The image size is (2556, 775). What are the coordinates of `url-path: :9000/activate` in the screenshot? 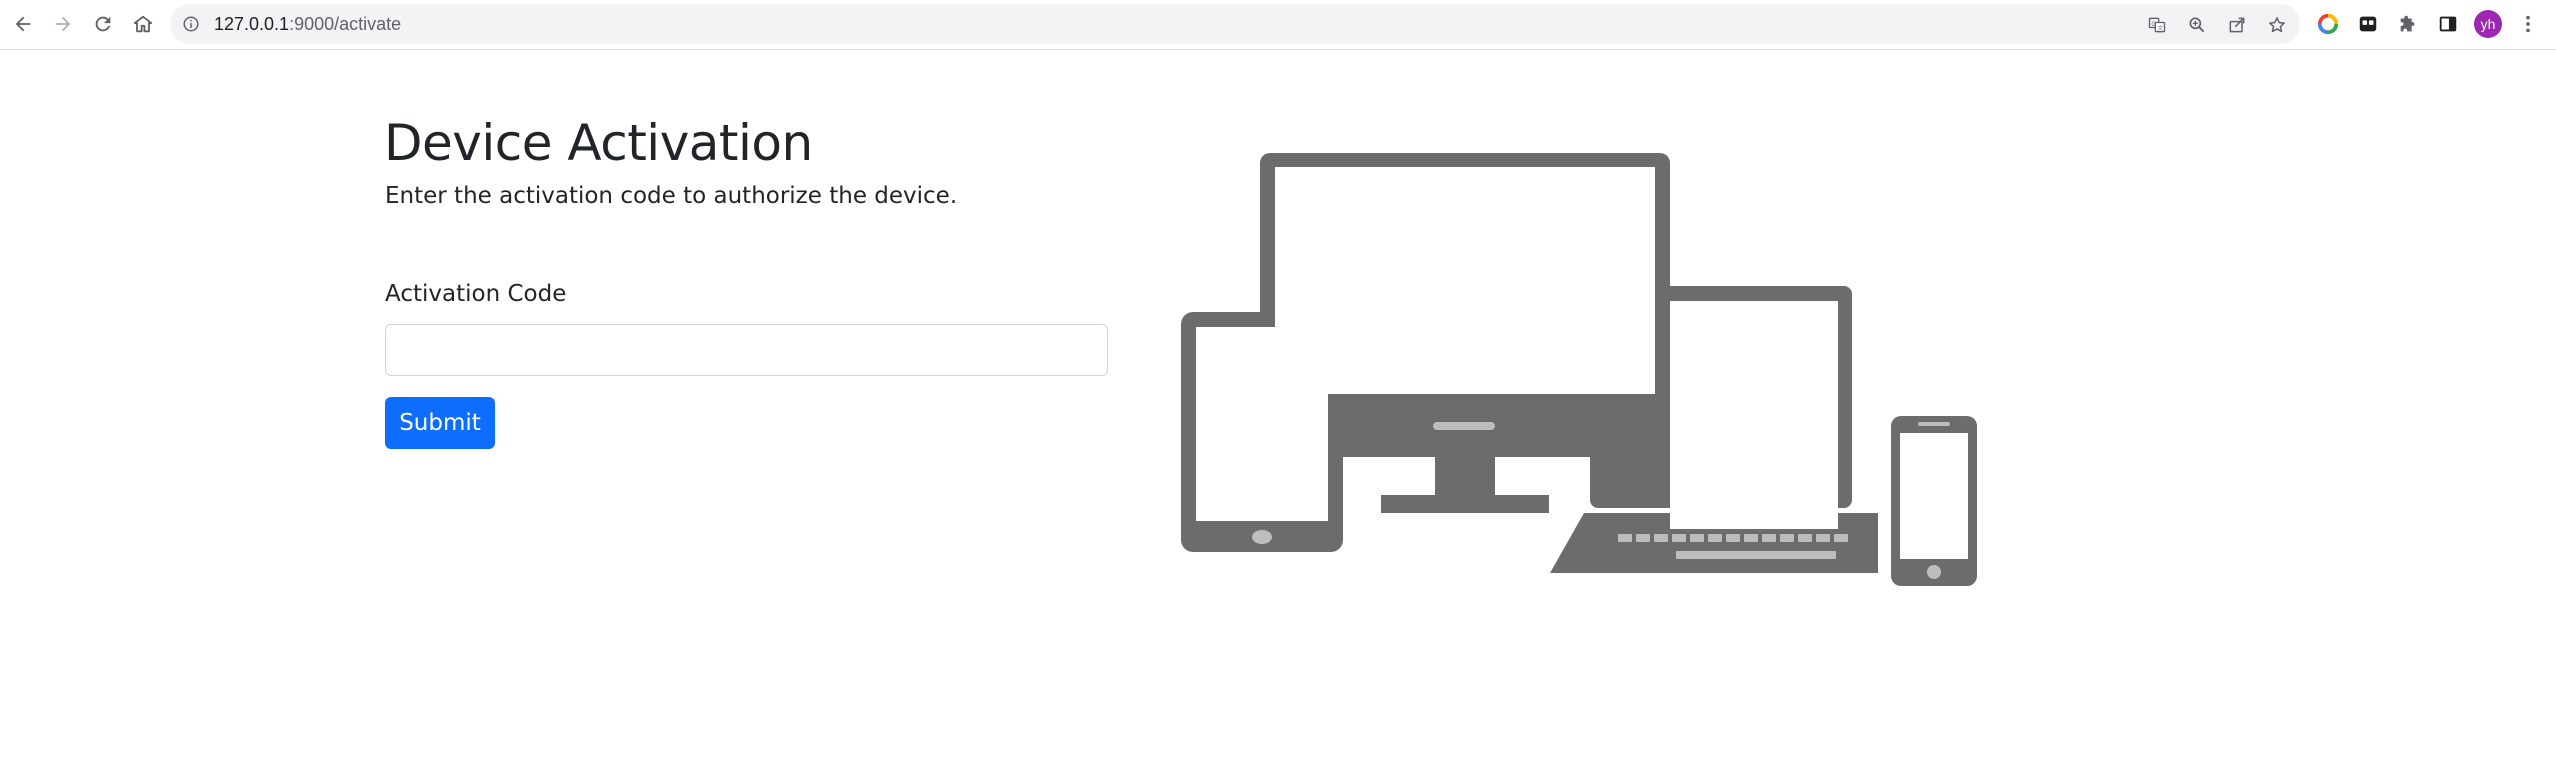 It's located at (345, 24).